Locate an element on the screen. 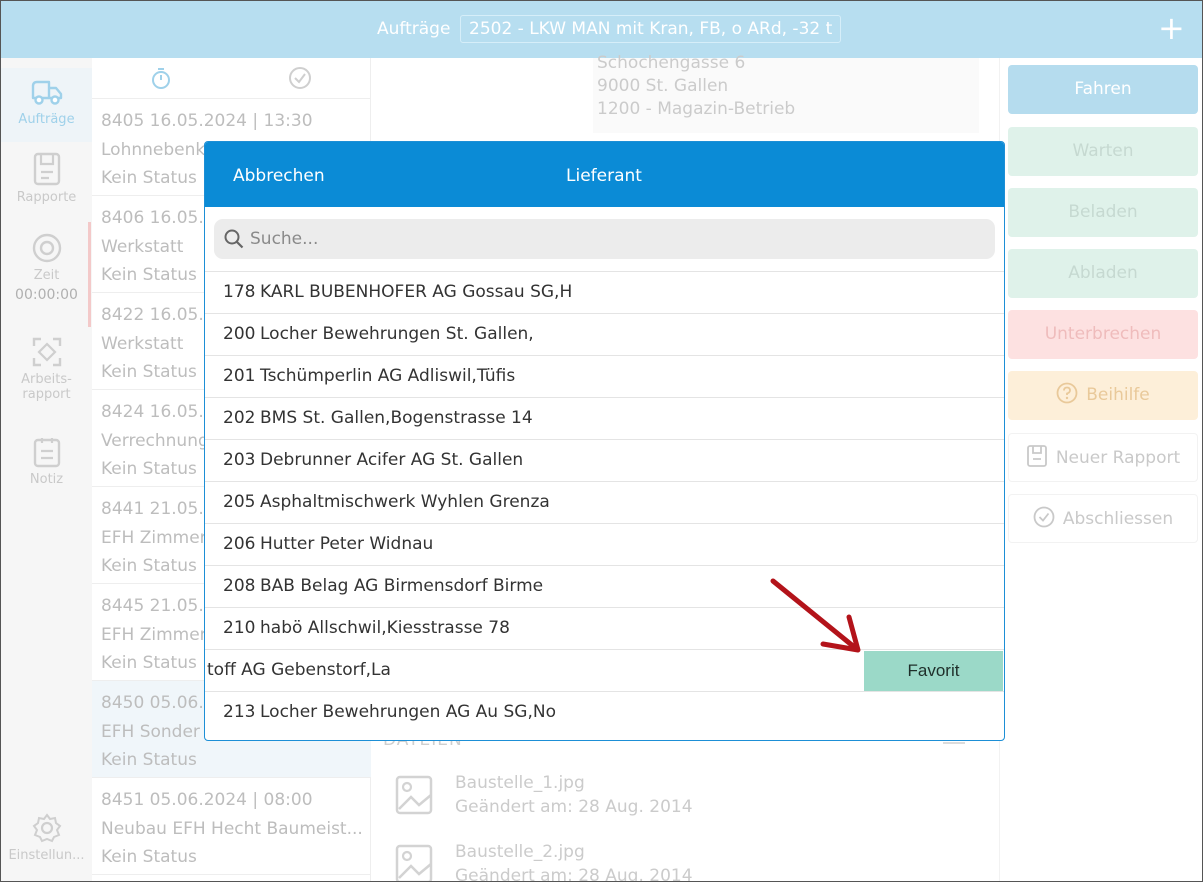 Image resolution: width=1203 pixels, height=882 pixels. add-order-button: + is located at coordinates (1171, 29).